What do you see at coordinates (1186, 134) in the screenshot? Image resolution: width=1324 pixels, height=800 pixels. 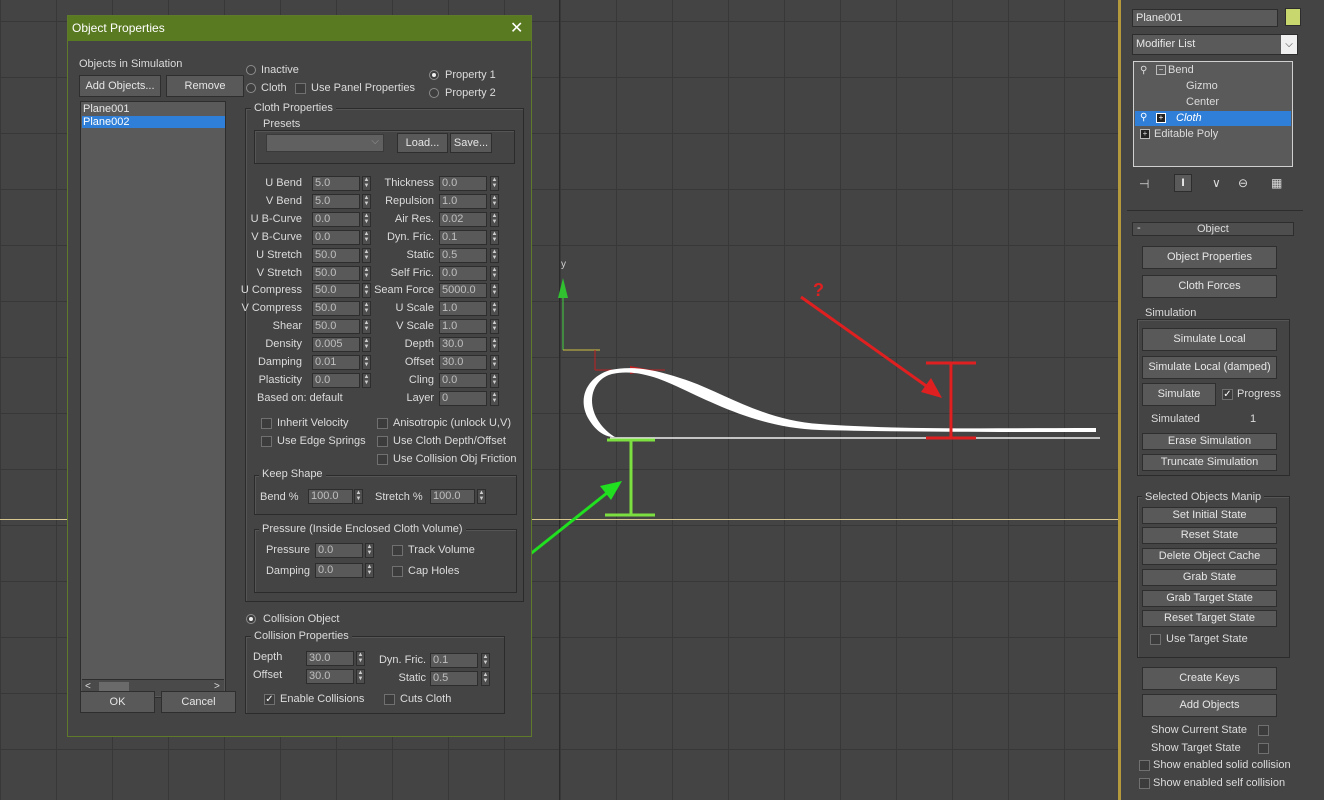 I see `stack-item-editable-poly: Editable Poly` at bounding box center [1186, 134].